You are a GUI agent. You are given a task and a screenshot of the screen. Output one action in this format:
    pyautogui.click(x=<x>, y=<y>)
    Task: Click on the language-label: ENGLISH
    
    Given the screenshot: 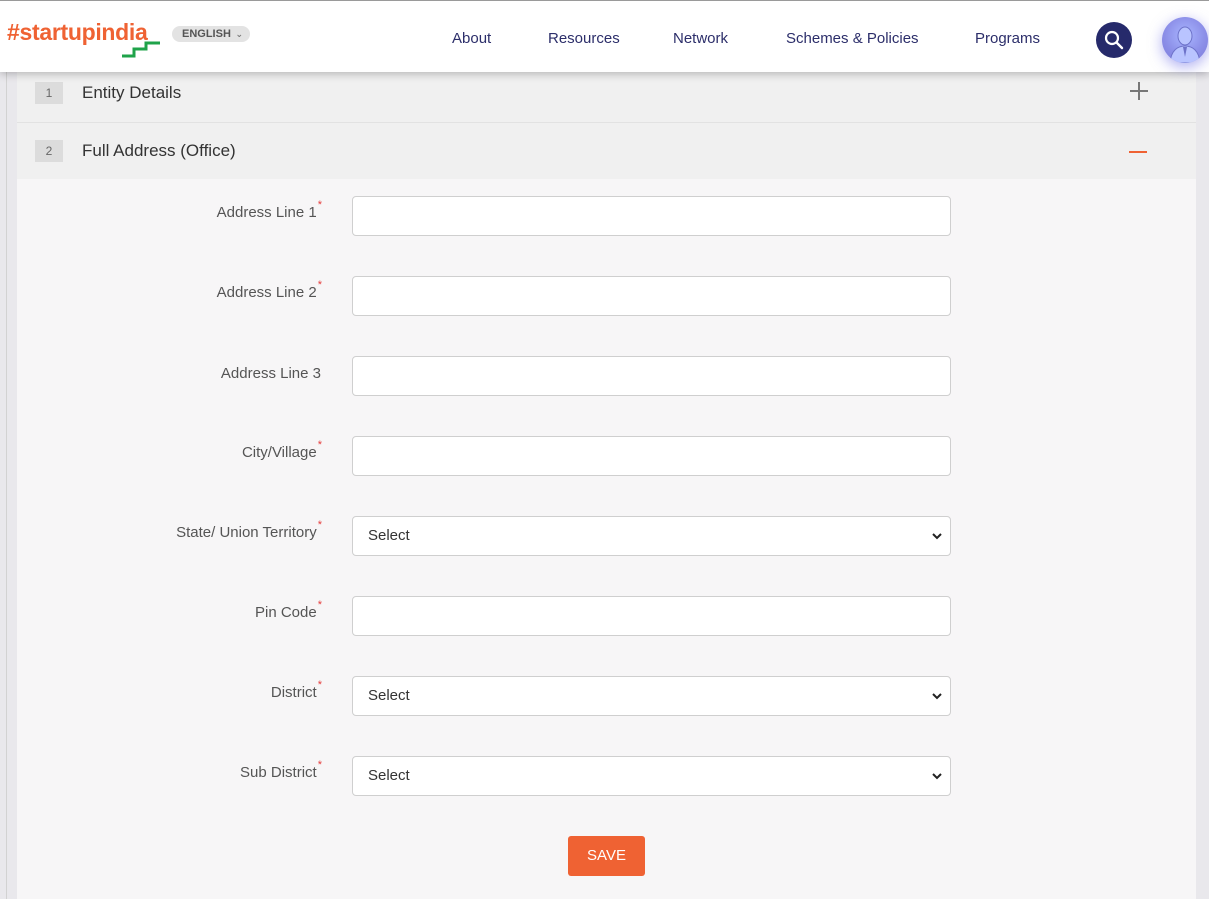 What is the action you would take?
    pyautogui.click(x=206, y=34)
    